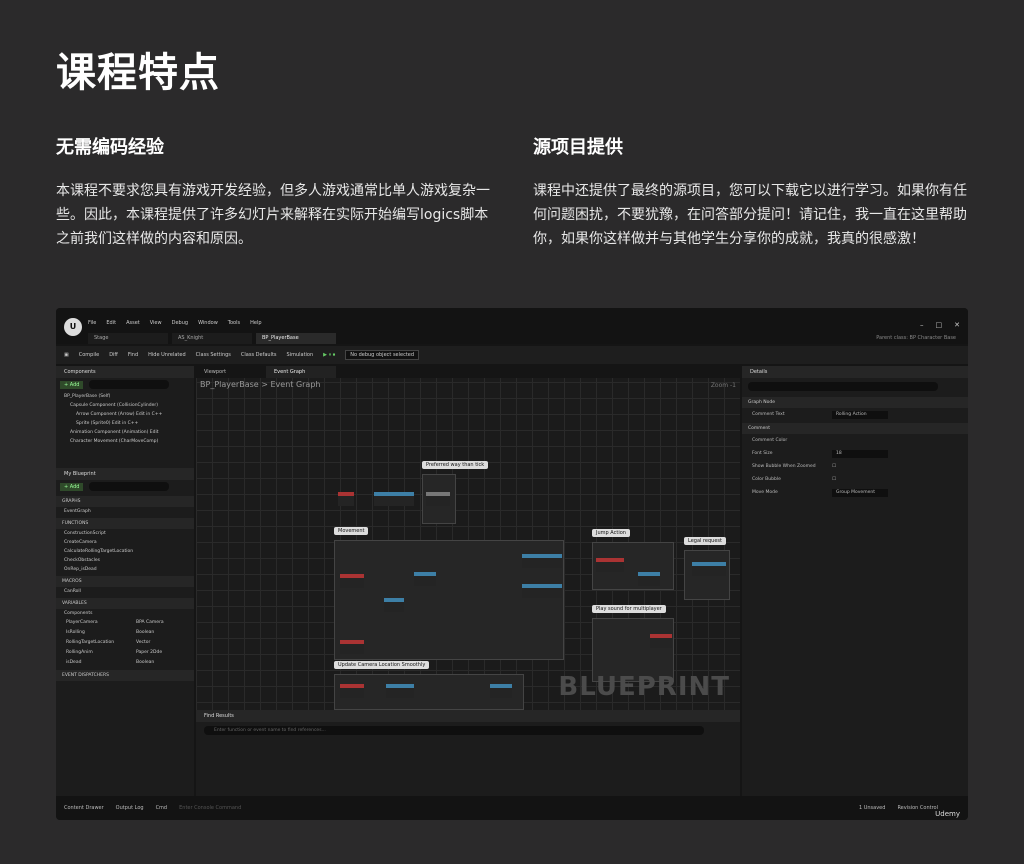 This screenshot has width=1024, height=864. What do you see at coordinates (301, 372) in the screenshot?
I see `tab-event-graph: Event Graph` at bounding box center [301, 372].